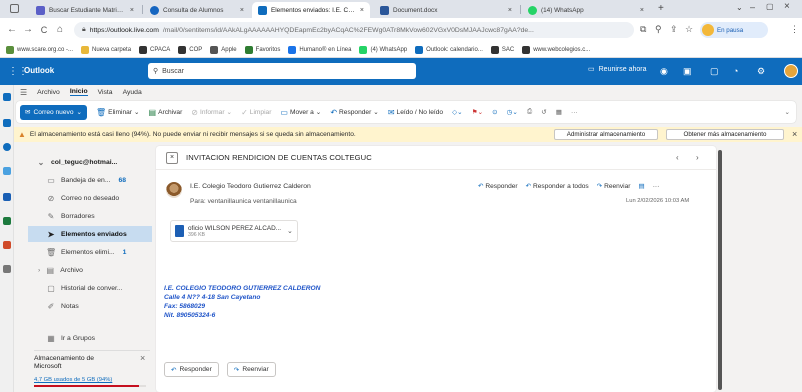 The image size is (802, 392). What do you see at coordinates (791, 71) in the screenshot?
I see `avatar` at bounding box center [791, 71].